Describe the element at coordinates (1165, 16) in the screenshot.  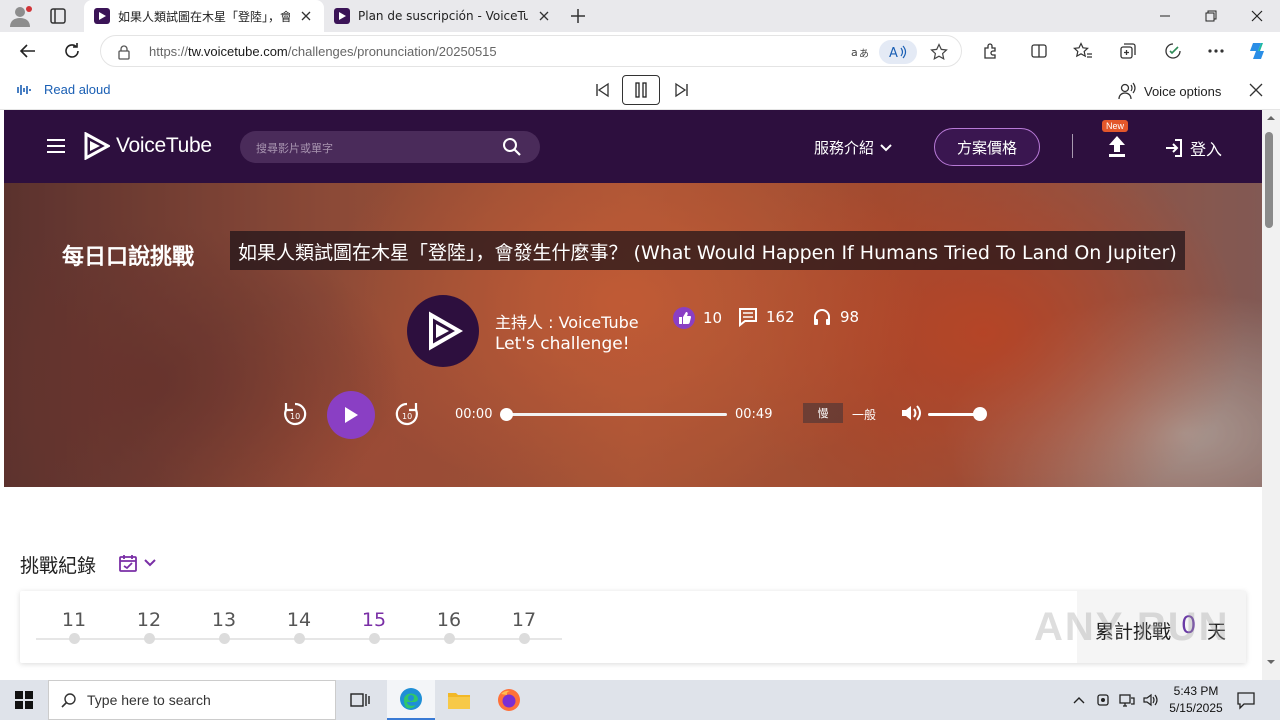
I see `minimize-icon` at that location.